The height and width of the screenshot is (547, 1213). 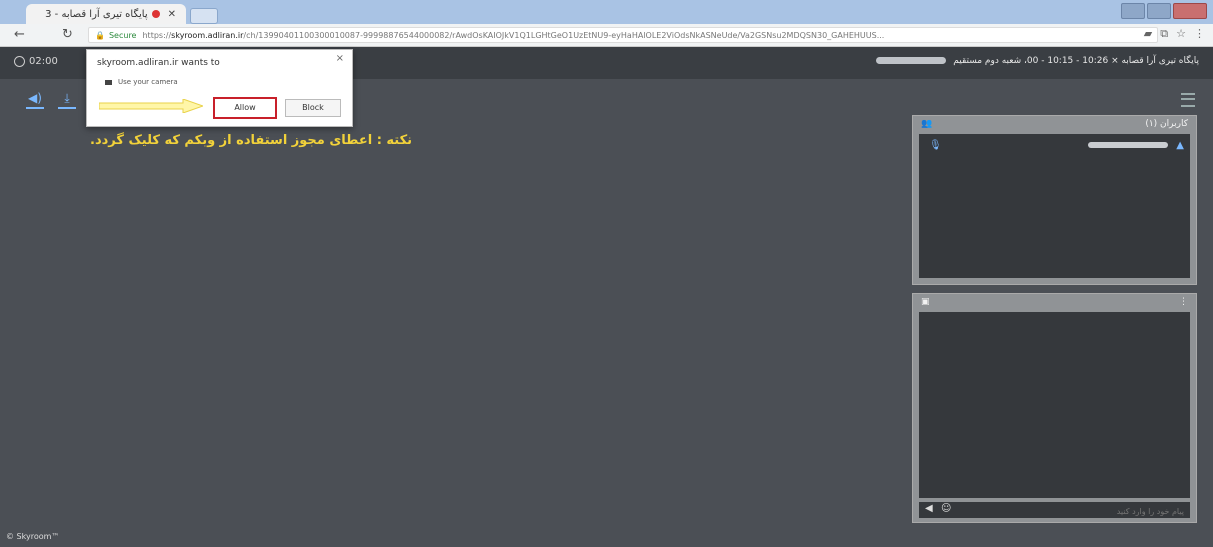 What do you see at coordinates (245, 108) in the screenshot?
I see `allow-button: Allow` at bounding box center [245, 108].